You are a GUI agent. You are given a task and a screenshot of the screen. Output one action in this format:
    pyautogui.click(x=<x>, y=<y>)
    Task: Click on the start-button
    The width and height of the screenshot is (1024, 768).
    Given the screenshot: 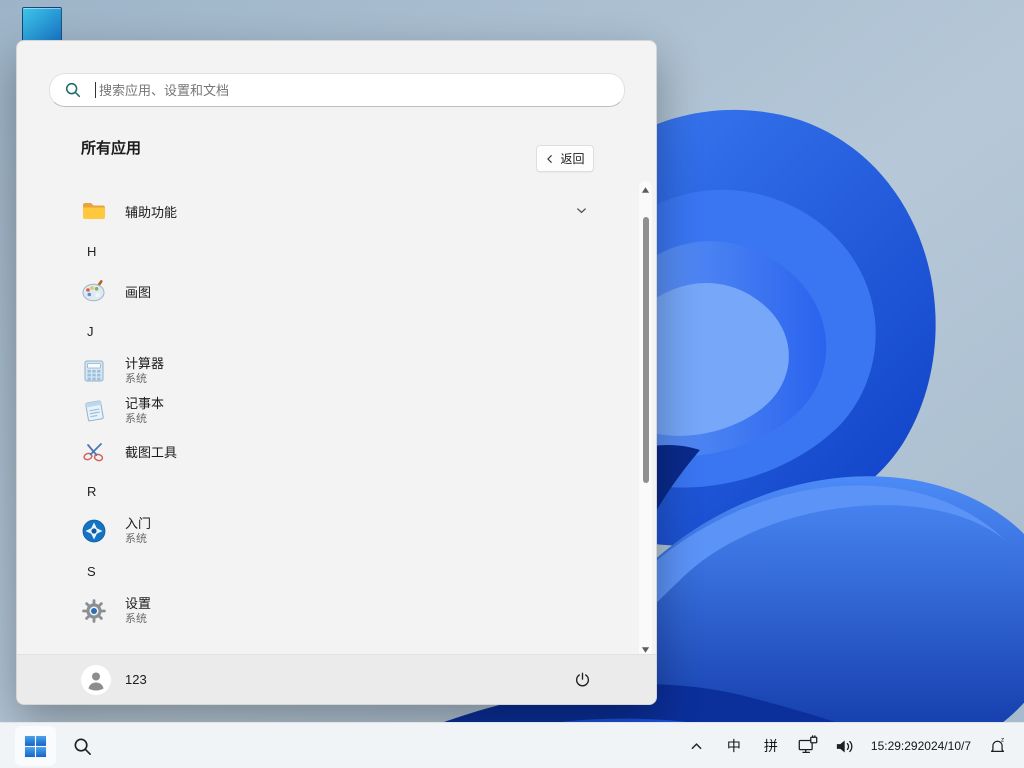 What is the action you would take?
    pyautogui.click(x=35, y=746)
    